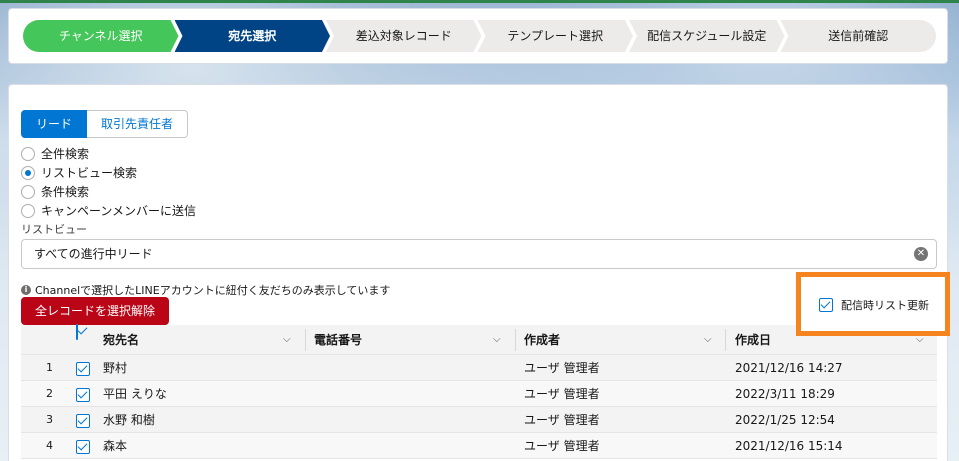 The image size is (959, 461). What do you see at coordinates (89, 173) in the screenshot?
I see `radio-label: リストビュー検索` at bounding box center [89, 173].